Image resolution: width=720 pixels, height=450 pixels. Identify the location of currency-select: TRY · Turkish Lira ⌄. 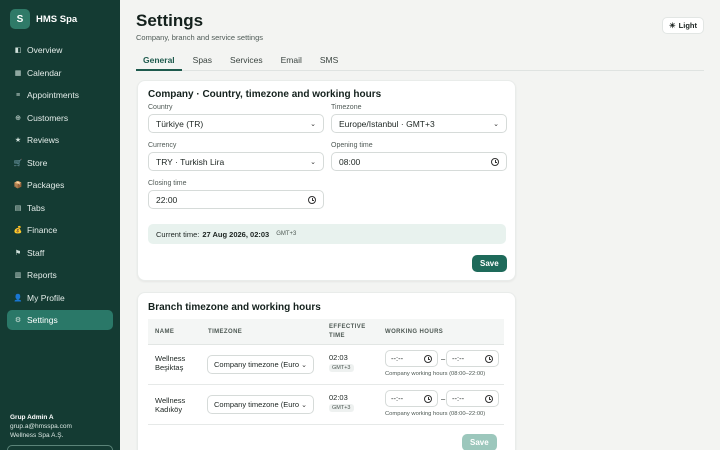
(236, 161).